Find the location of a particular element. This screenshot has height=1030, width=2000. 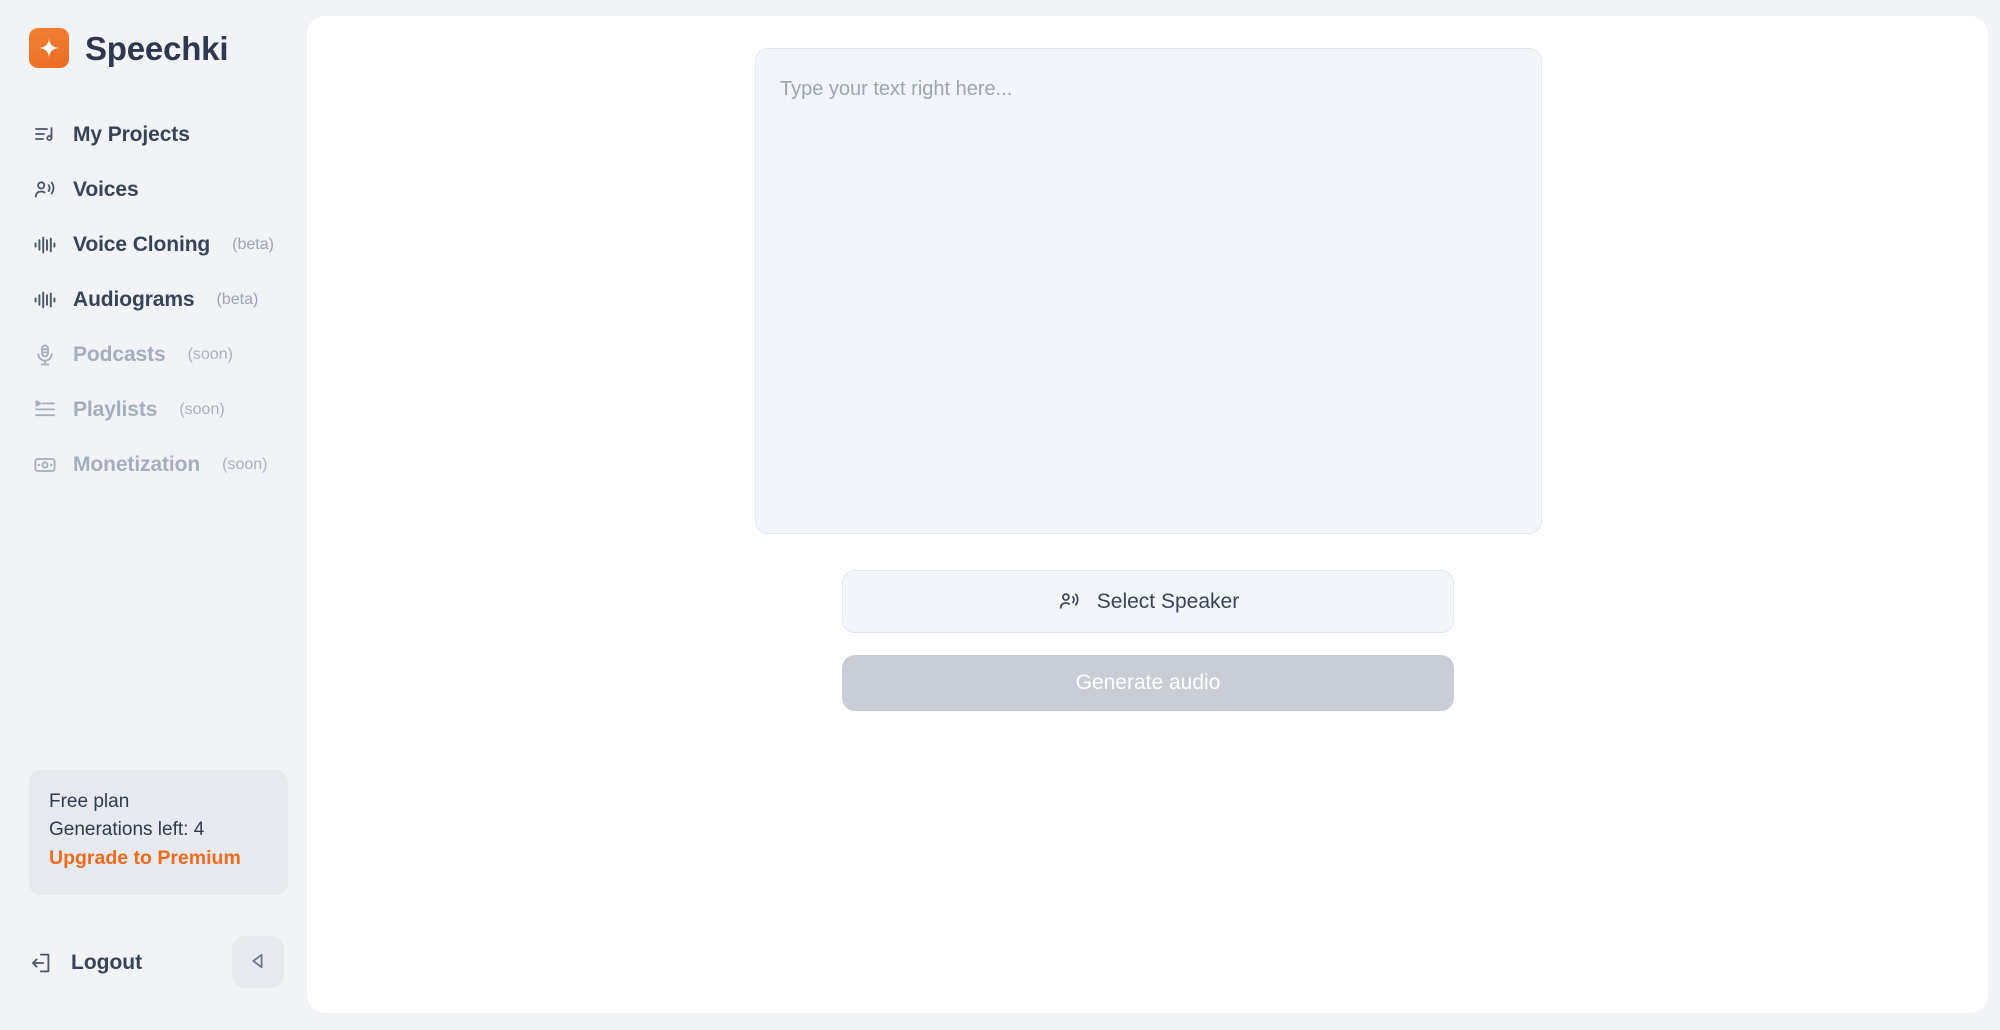

sidebar-item-podcasts: Podcasts (soon) is located at coordinates (153, 355).